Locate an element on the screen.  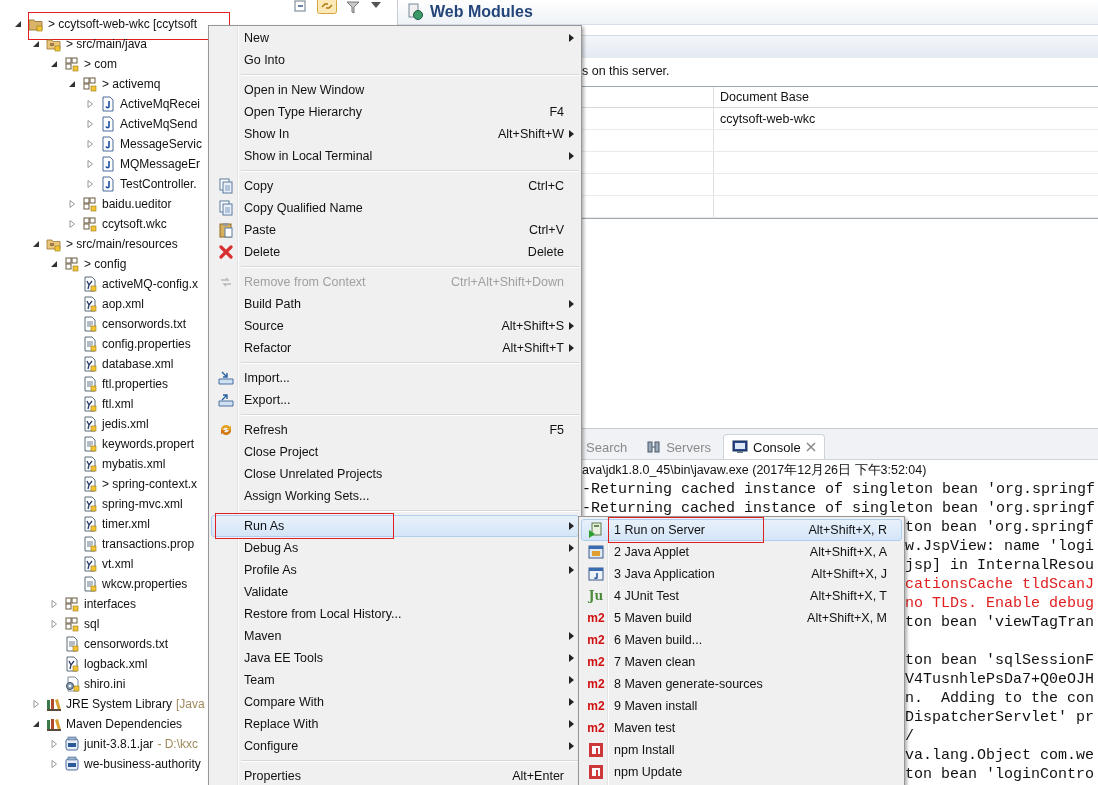
tree-item: MessageServic is located at coordinates (161, 144).